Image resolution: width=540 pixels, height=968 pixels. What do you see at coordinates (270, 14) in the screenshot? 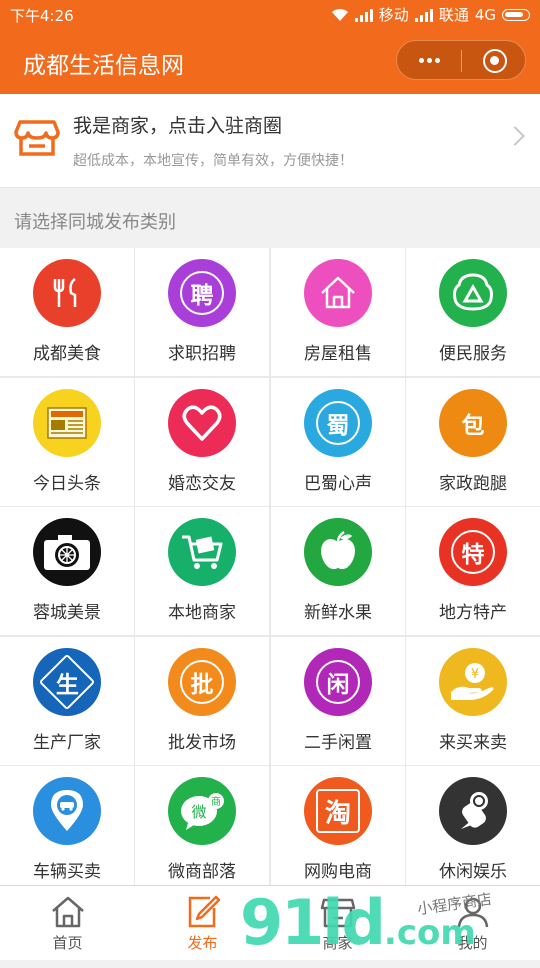
I see `status-bar: 下午4:26 移动 联通 4G` at bounding box center [270, 14].